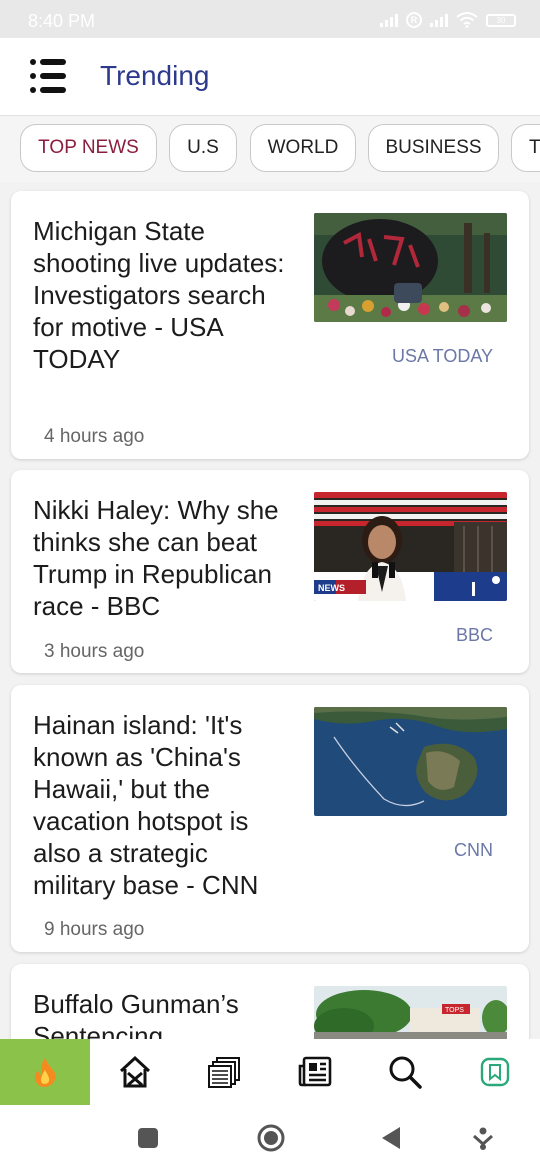  What do you see at coordinates (49, 76) in the screenshot?
I see `menu-button` at bounding box center [49, 76].